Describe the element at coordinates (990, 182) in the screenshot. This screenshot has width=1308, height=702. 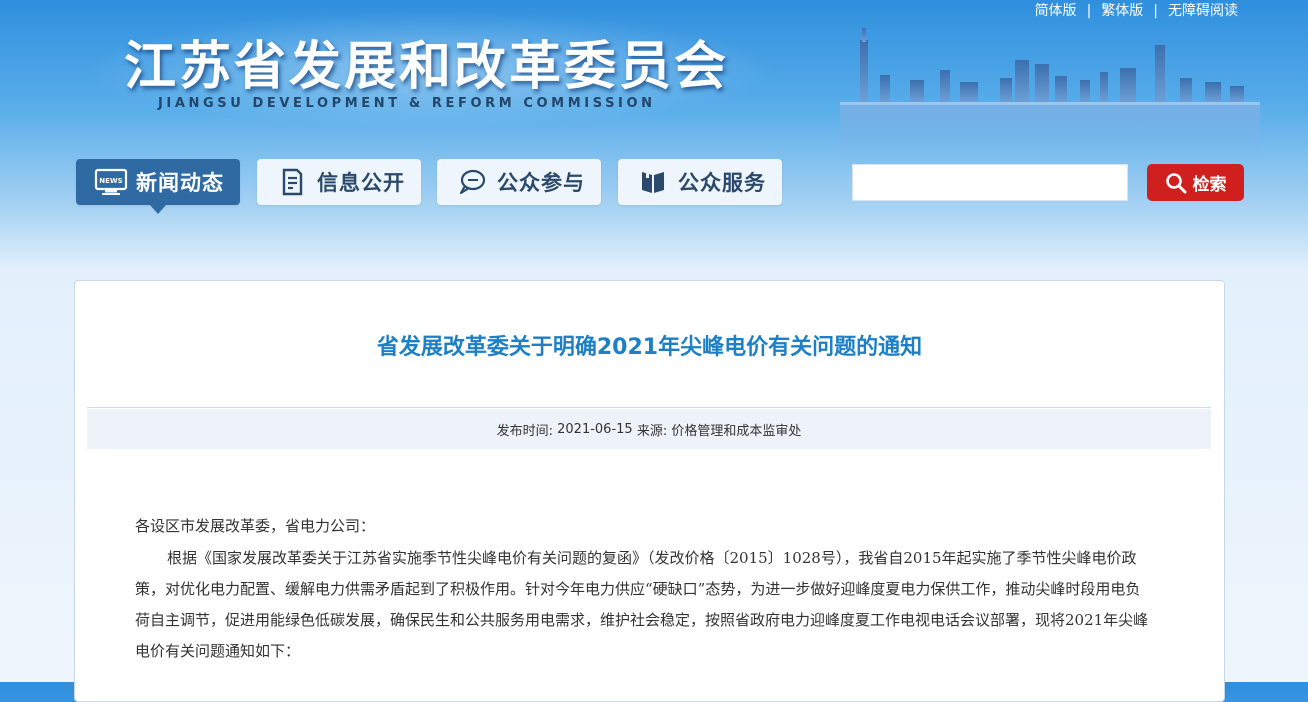
I see `search-input` at that location.